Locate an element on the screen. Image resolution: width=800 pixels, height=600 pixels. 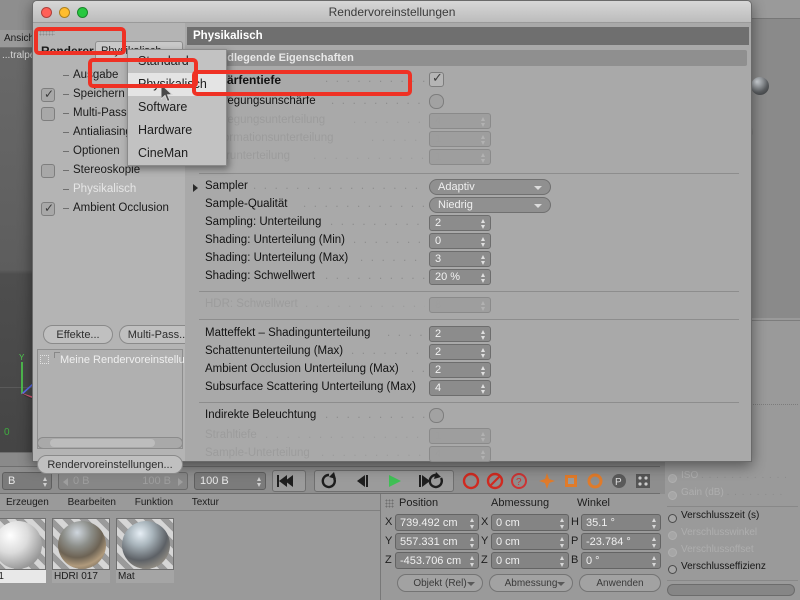
number-field: 4 is located at coordinates (460, 388).